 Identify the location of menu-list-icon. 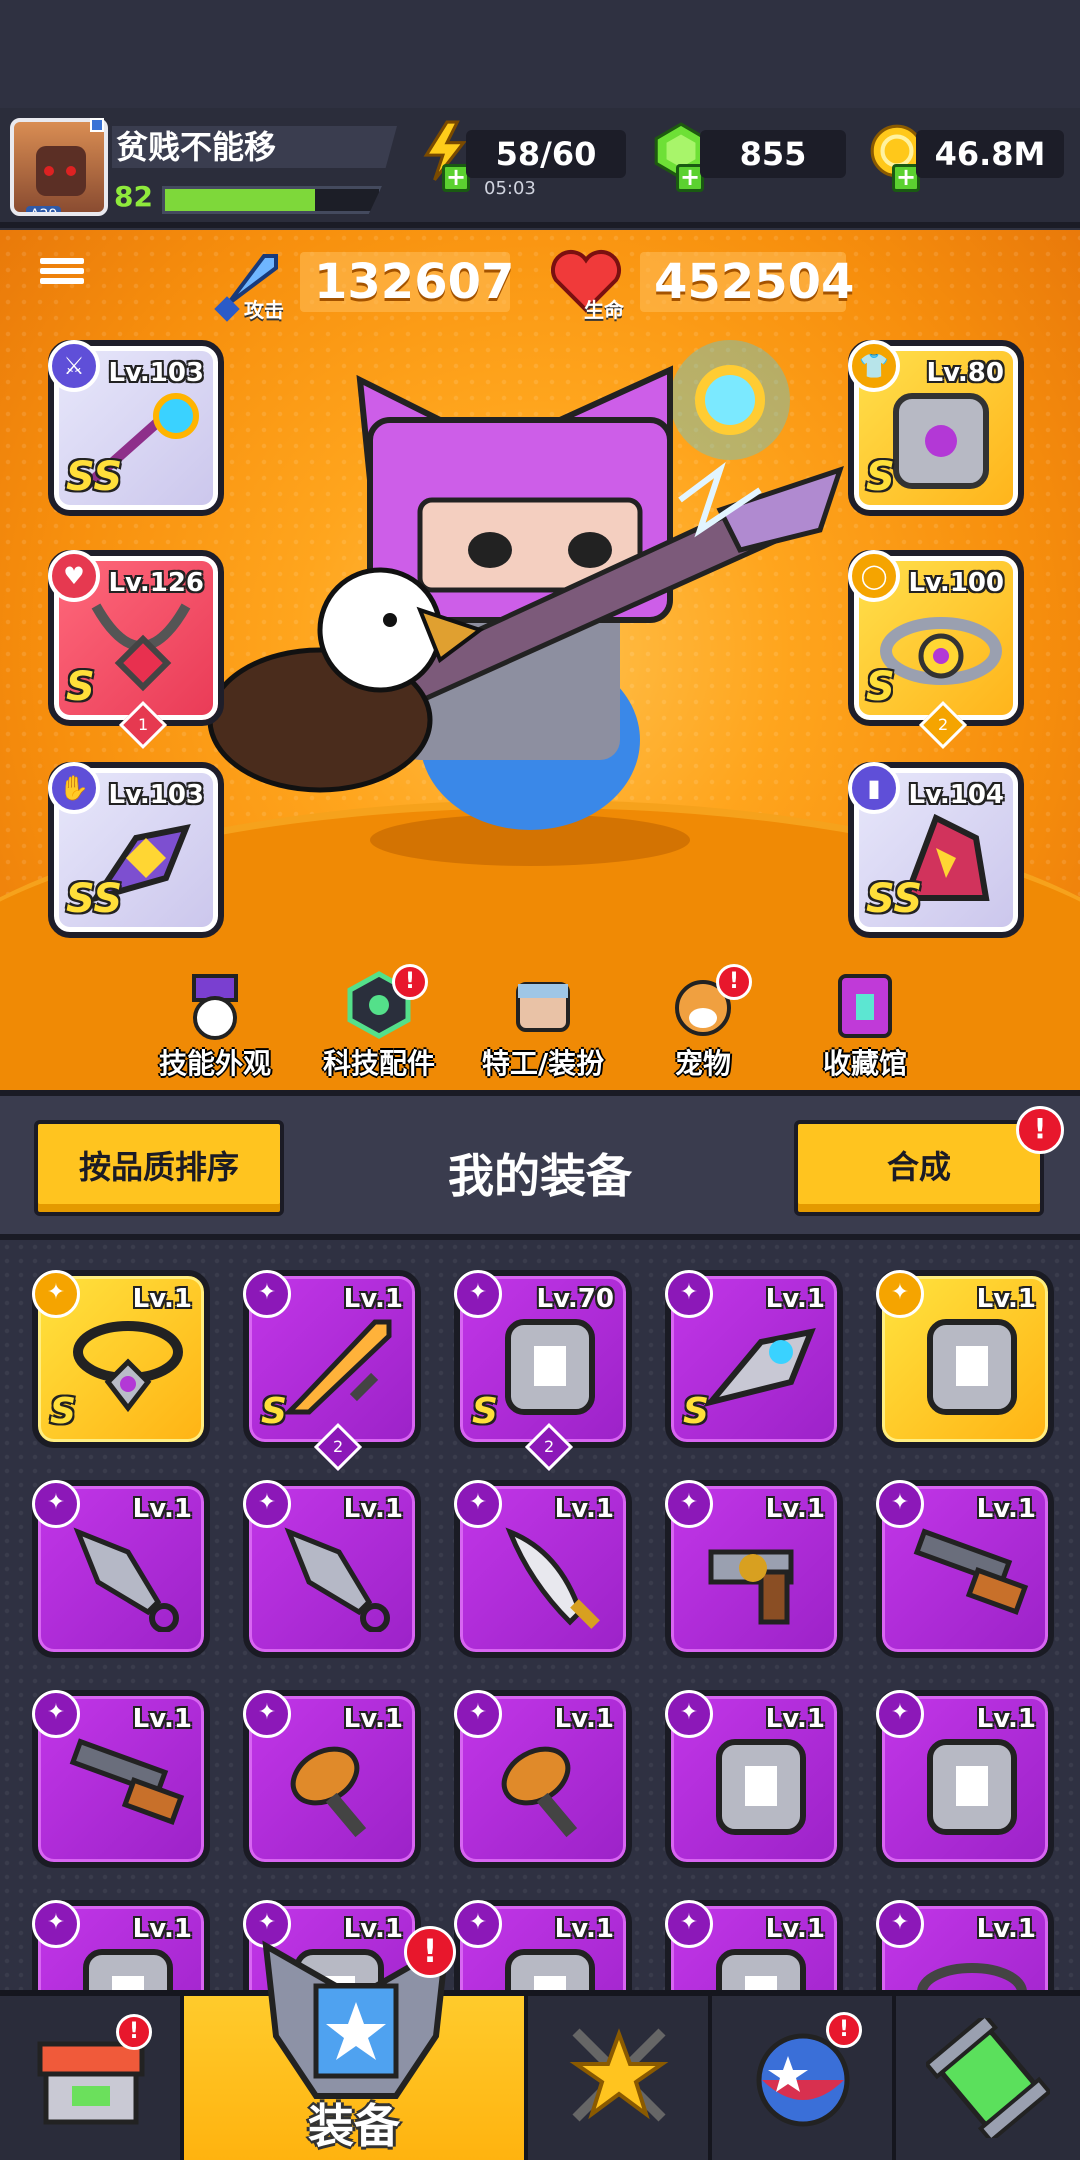
(62, 276).